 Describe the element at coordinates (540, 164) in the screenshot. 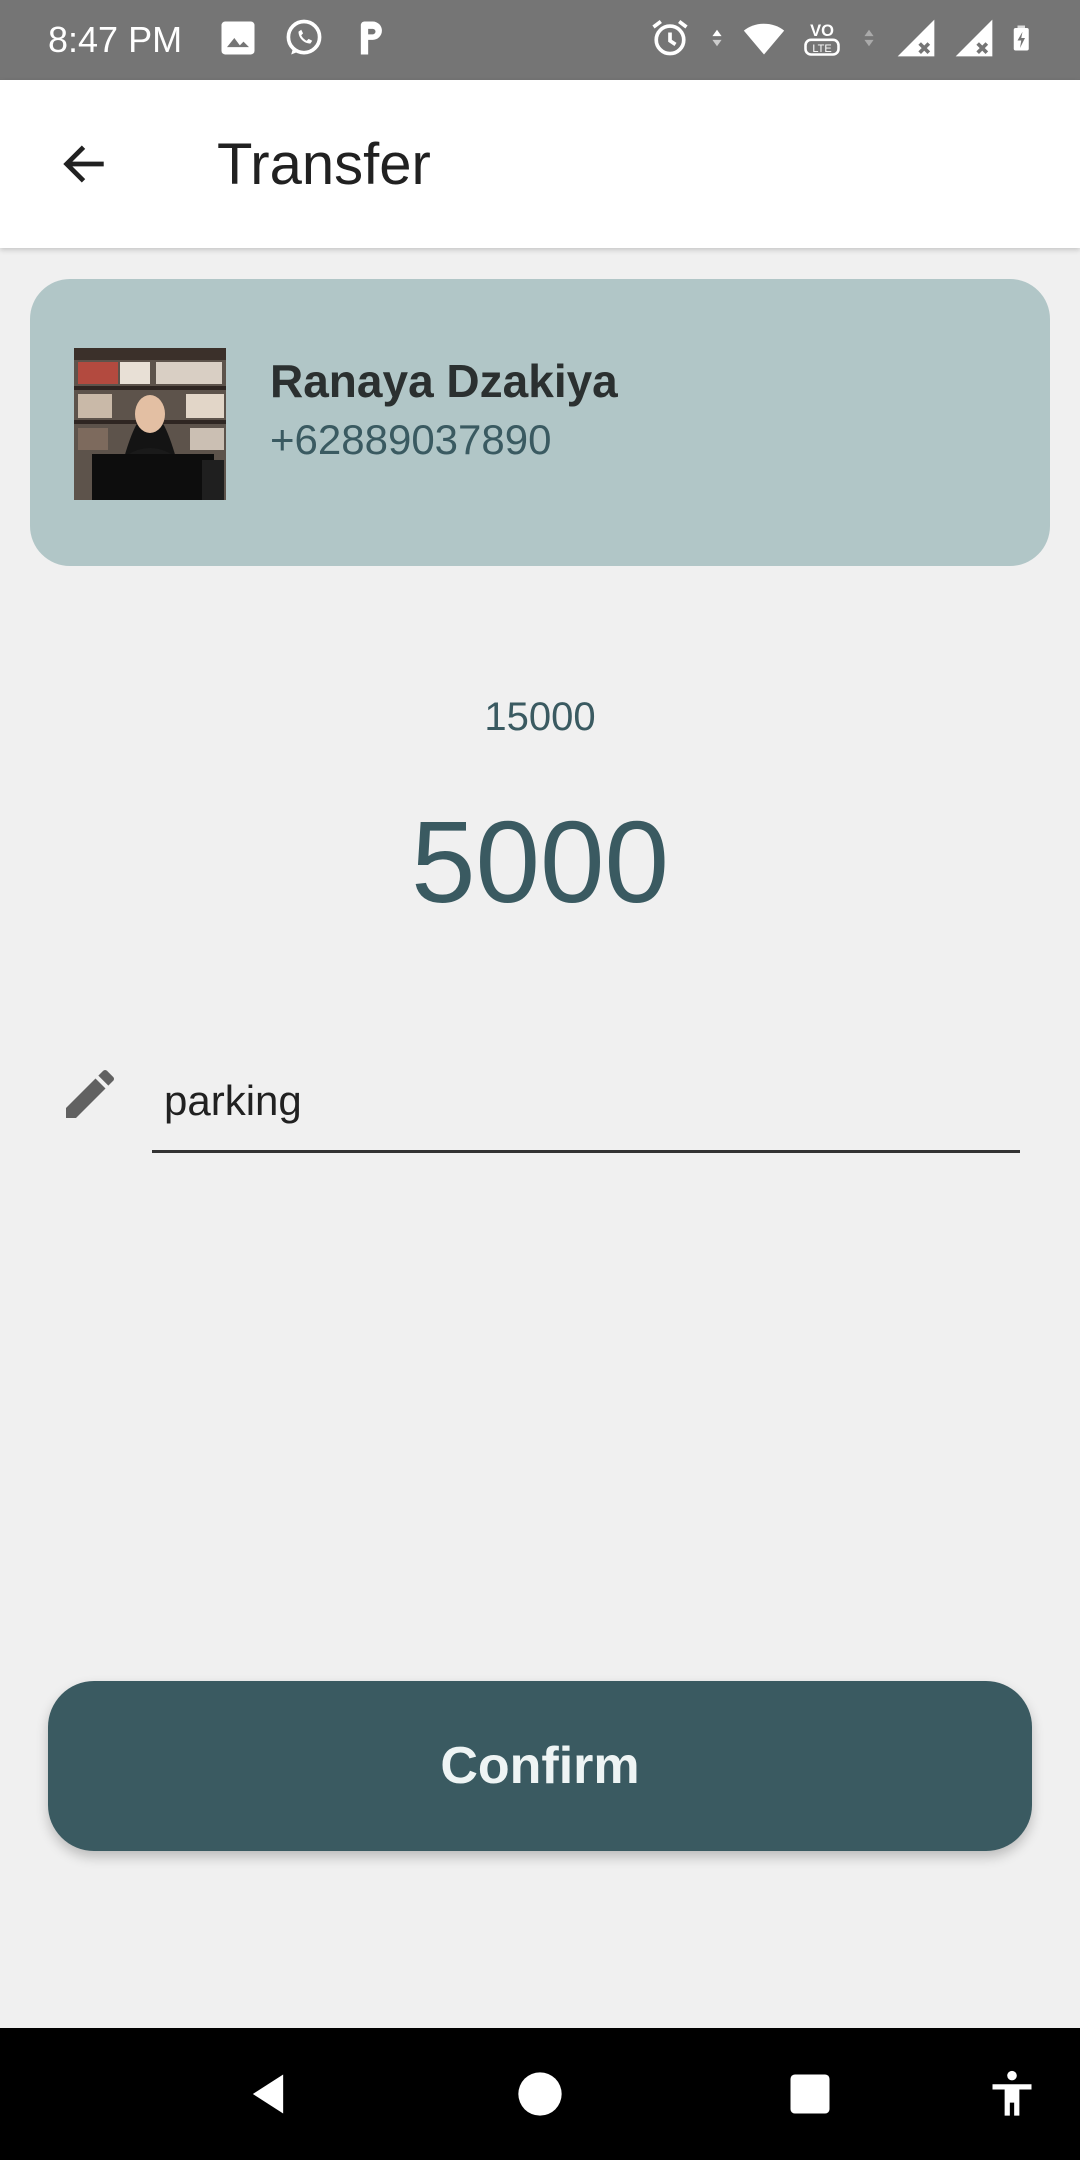

I see `app-bar: Transfer` at that location.